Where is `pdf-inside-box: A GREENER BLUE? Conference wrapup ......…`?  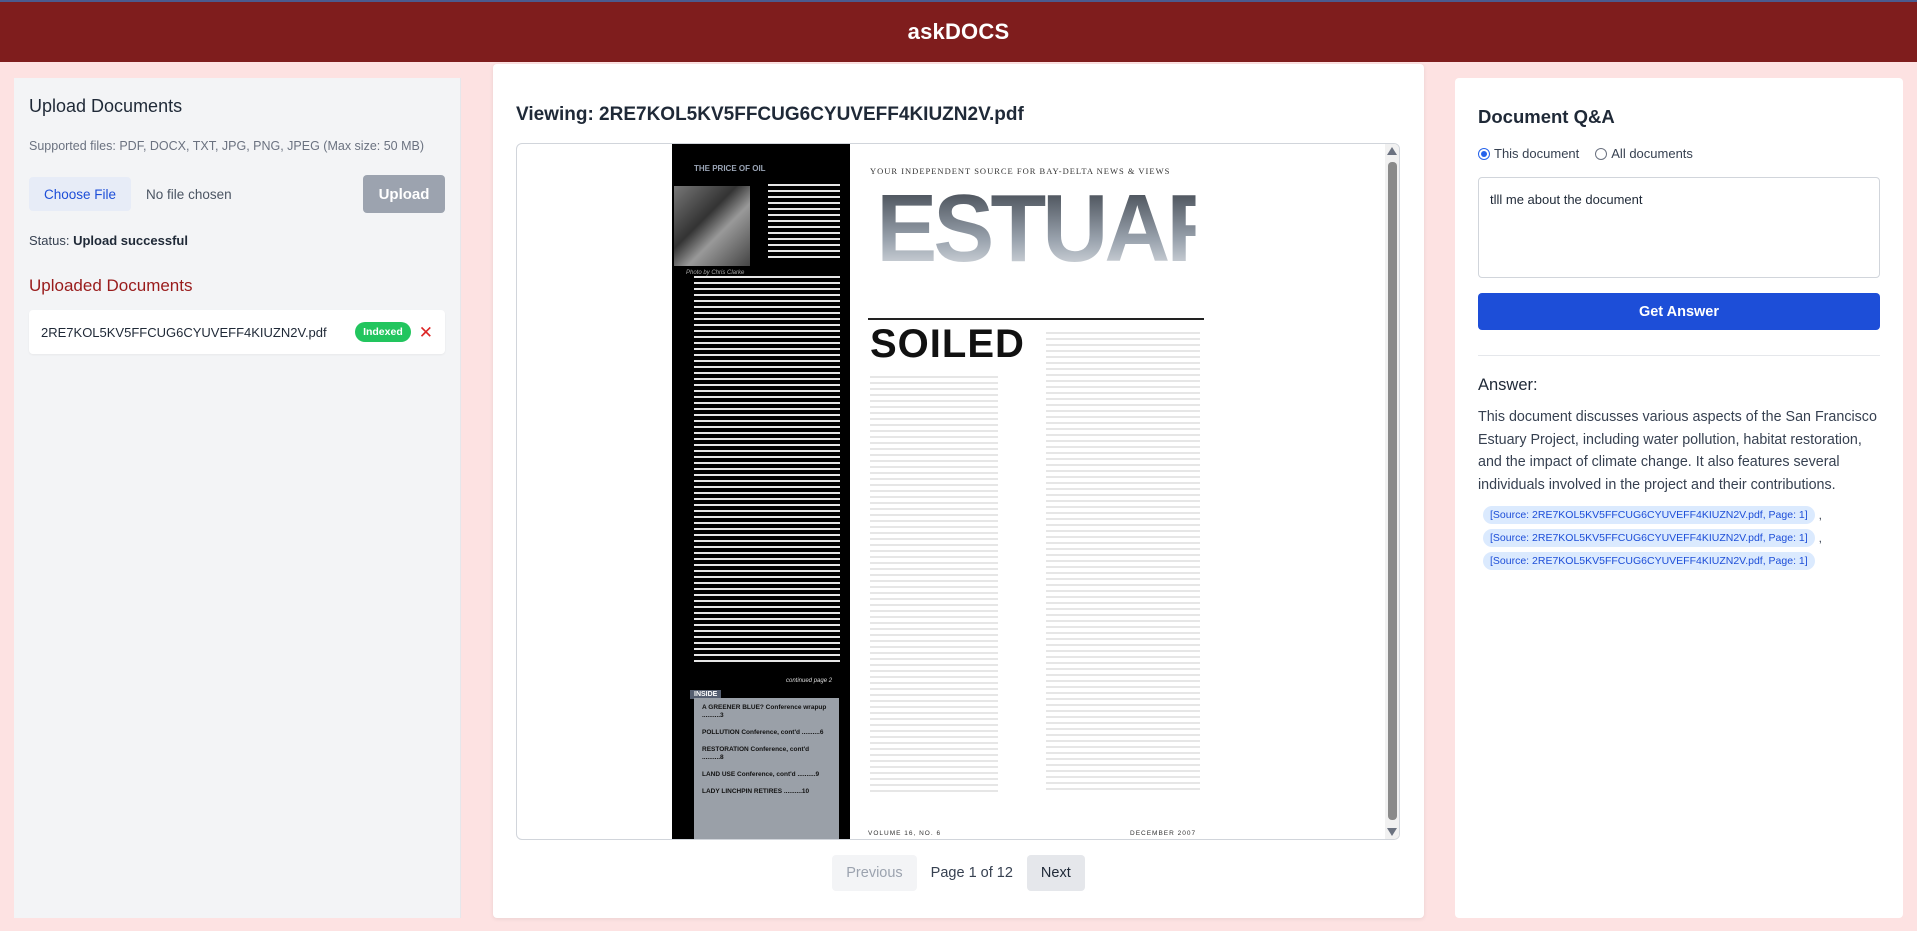 pdf-inside-box: A GREENER BLUE? Conference wrapup ......… is located at coordinates (766, 768).